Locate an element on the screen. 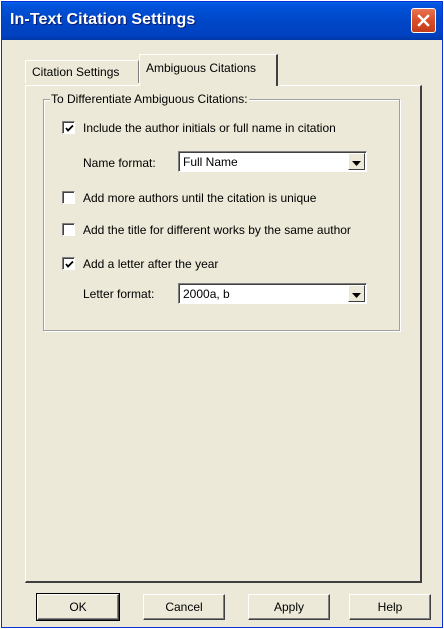 The width and height of the screenshot is (444, 629). apply-button: Apply is located at coordinates (289, 607).